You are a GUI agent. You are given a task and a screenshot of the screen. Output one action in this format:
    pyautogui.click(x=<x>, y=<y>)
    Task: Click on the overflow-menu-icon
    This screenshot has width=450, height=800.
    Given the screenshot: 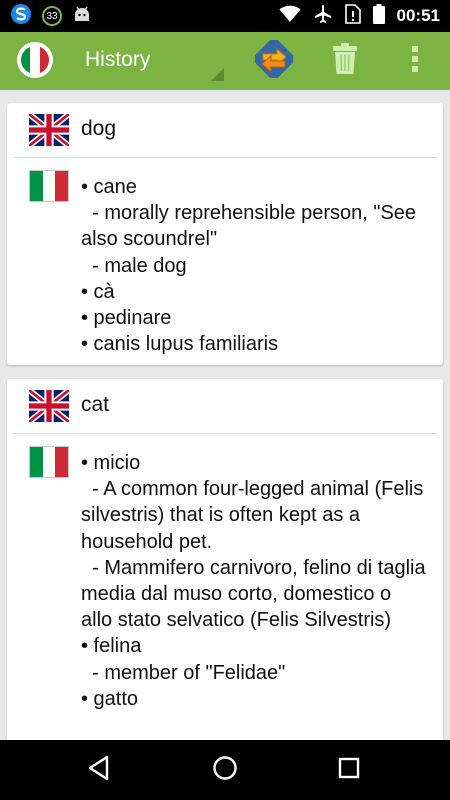 What is the action you would take?
    pyautogui.click(x=415, y=61)
    